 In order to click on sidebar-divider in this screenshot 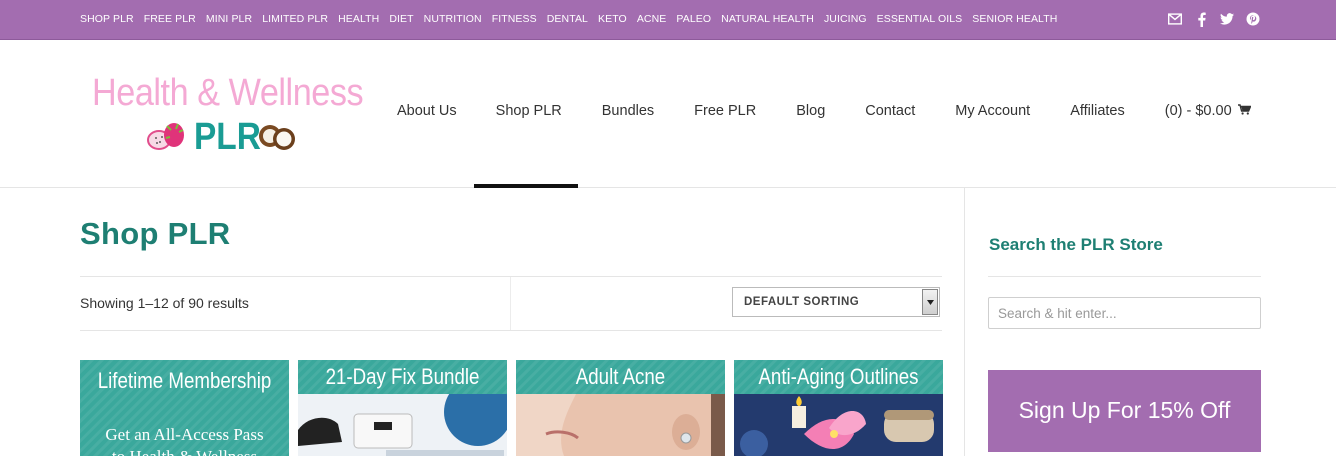, I will do `click(1124, 276)`.